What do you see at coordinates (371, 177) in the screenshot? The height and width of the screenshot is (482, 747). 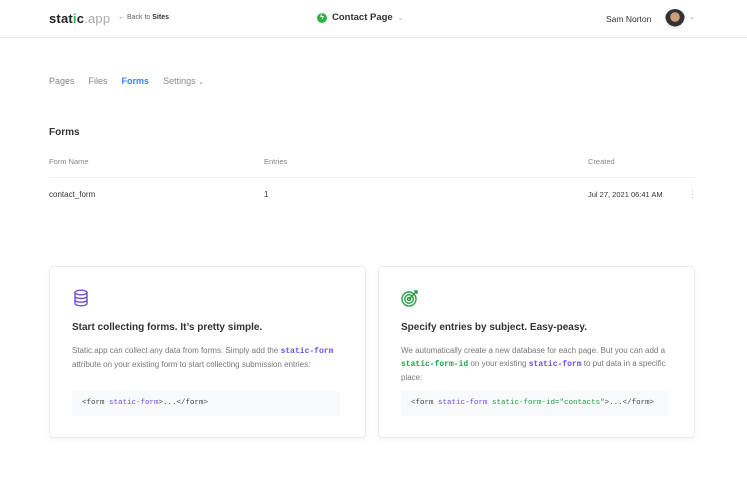 I see `divider` at bounding box center [371, 177].